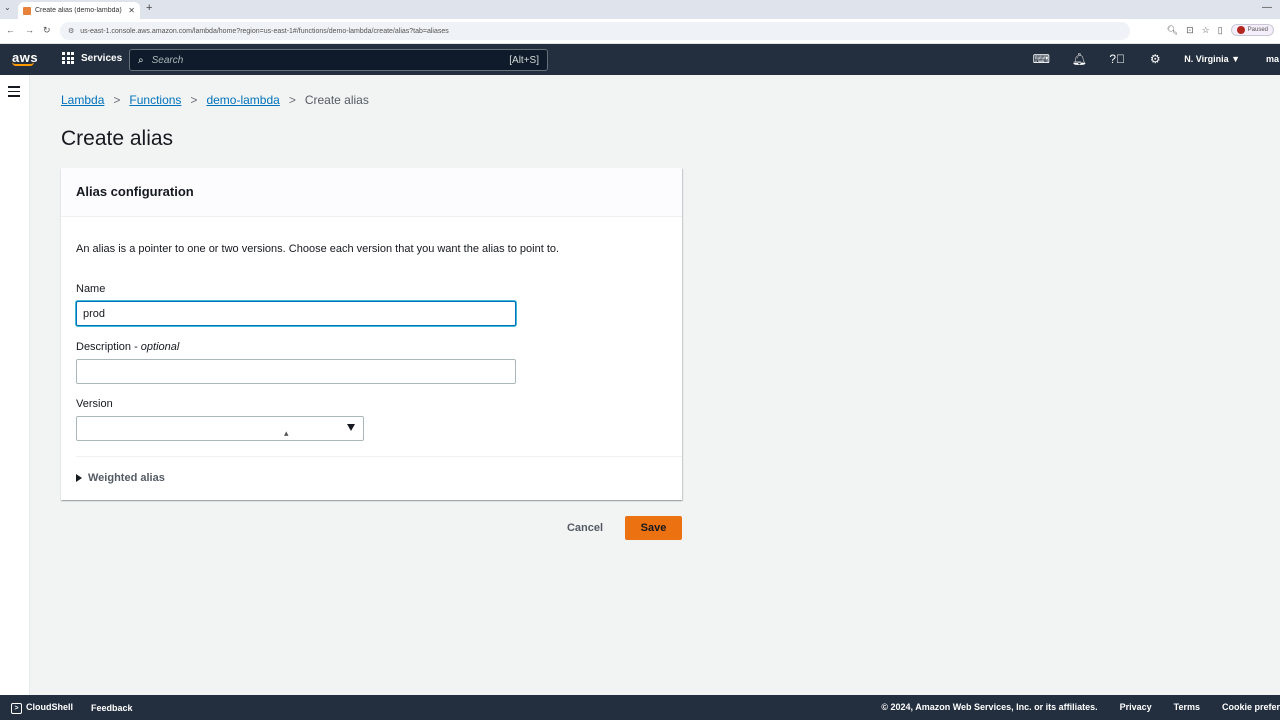  I want to click on breadcrumb-functions: Functions, so click(155, 100).